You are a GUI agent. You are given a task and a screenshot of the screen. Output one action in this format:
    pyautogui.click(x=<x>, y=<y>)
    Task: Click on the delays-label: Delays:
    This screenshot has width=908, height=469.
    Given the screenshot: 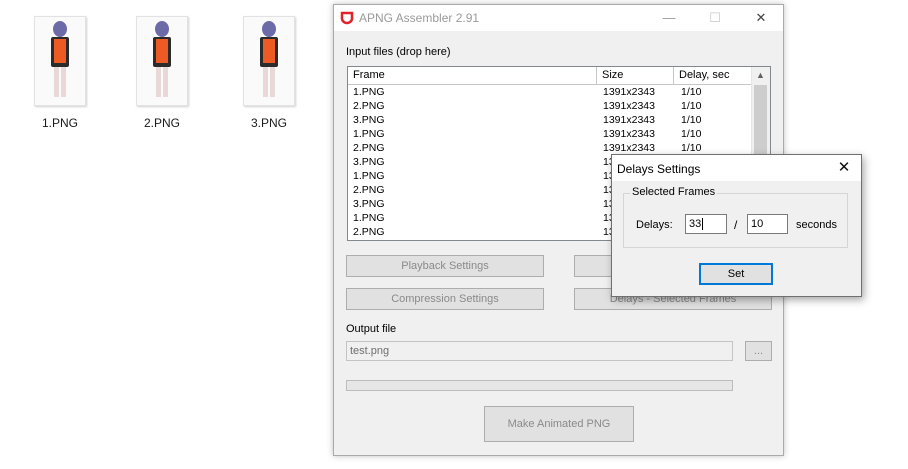 What is the action you would take?
    pyautogui.click(x=654, y=225)
    